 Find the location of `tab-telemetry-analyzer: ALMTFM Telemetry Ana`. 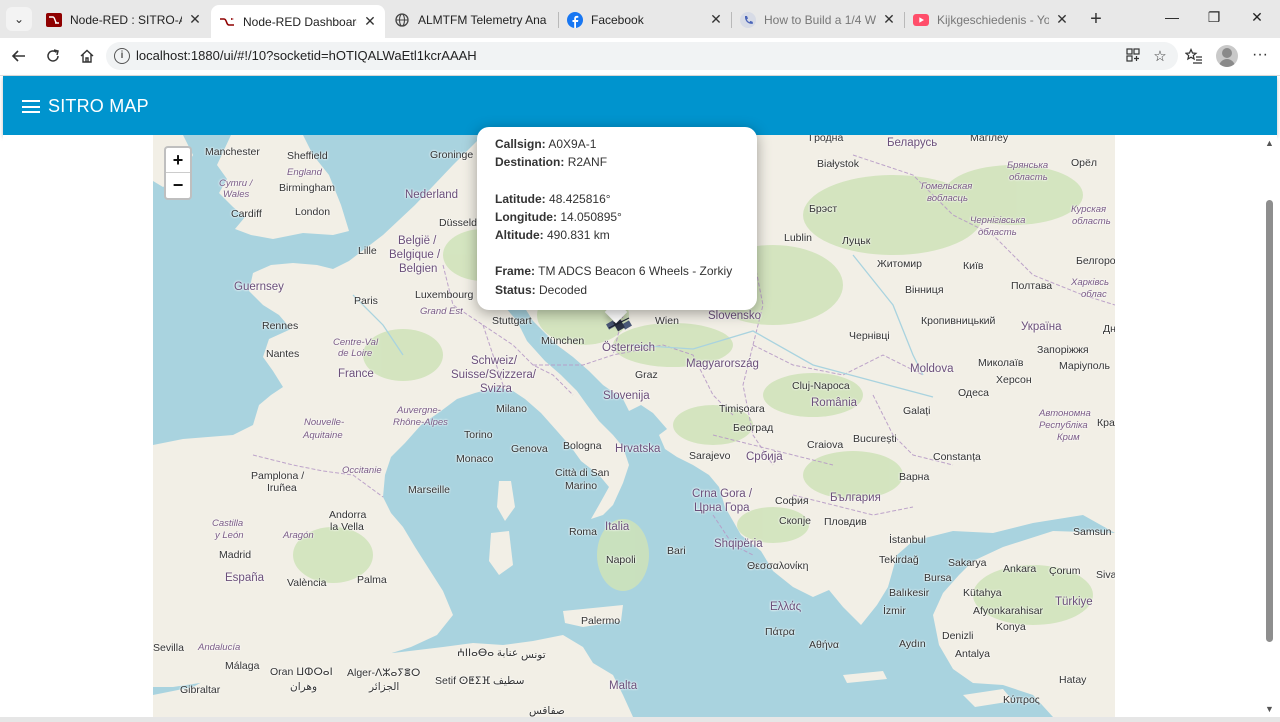

tab-telemetry-analyzer: ALMTFM Telemetry Ana is located at coordinates (472, 19).